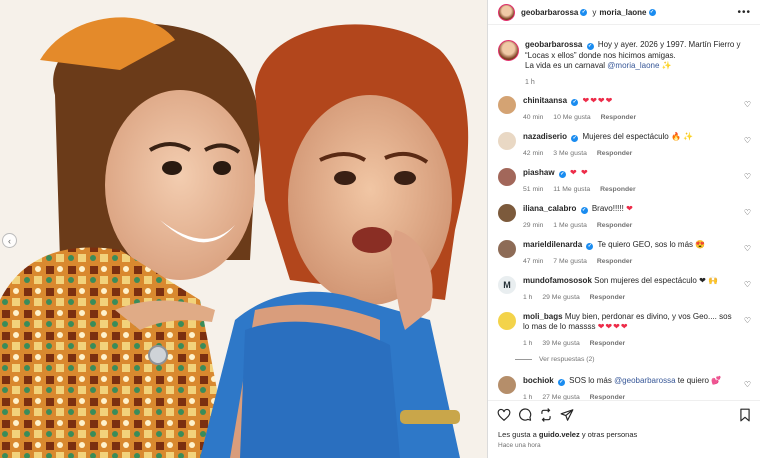 The width and height of the screenshot is (760, 458). What do you see at coordinates (519, 445) in the screenshot?
I see `post-timestamp: Hace una hora` at bounding box center [519, 445].